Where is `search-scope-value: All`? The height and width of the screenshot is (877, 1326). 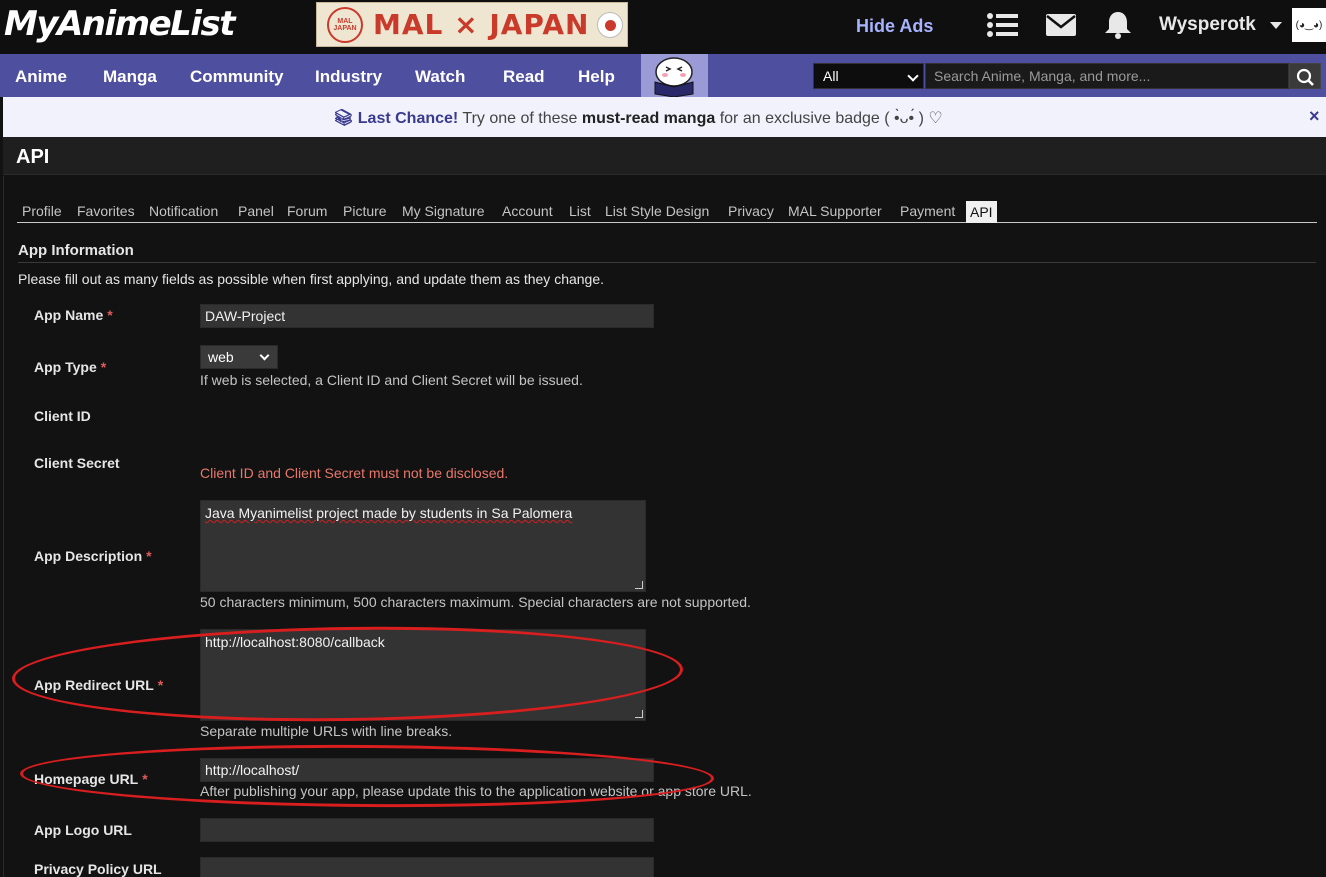 search-scope-value: All is located at coordinates (831, 76).